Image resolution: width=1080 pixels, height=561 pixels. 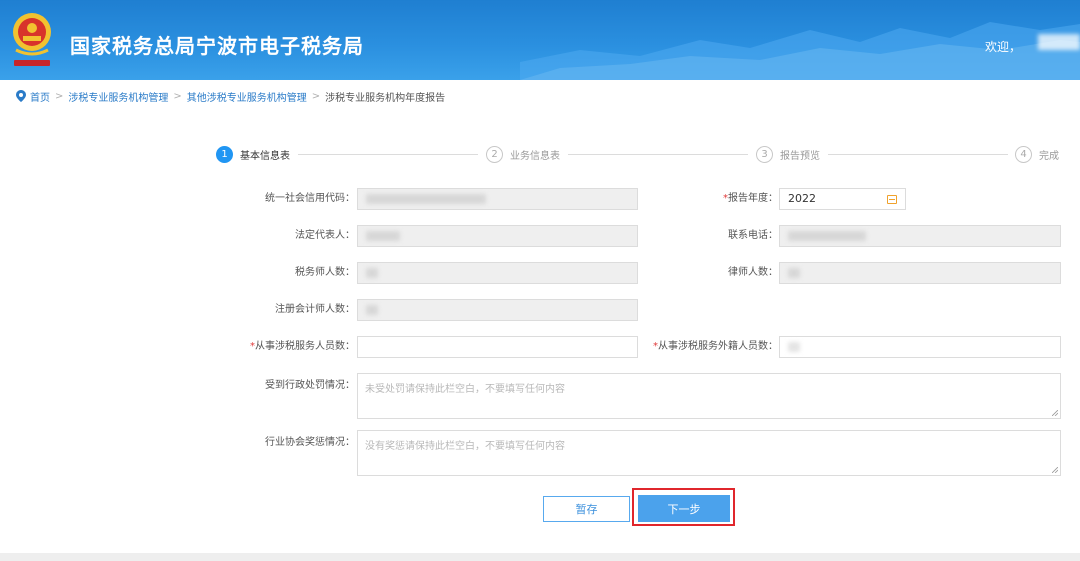 I want to click on breadcrumb-current: 涉税专业服务机构年度报告, so click(x=385, y=98).